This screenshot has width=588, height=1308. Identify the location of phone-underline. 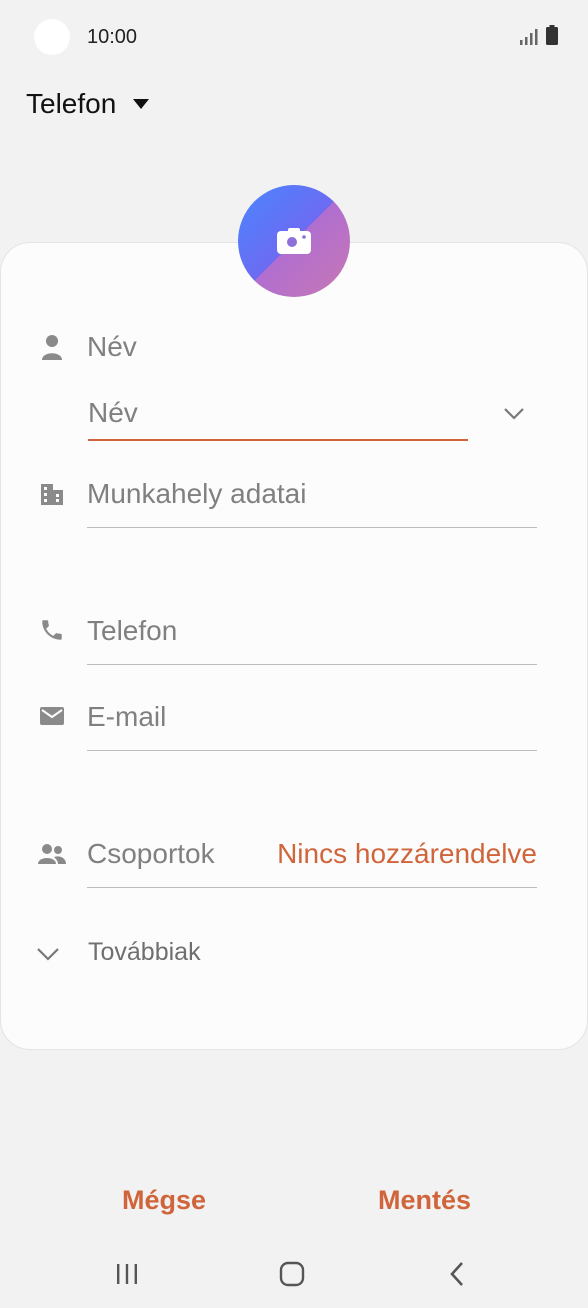
(312, 664).